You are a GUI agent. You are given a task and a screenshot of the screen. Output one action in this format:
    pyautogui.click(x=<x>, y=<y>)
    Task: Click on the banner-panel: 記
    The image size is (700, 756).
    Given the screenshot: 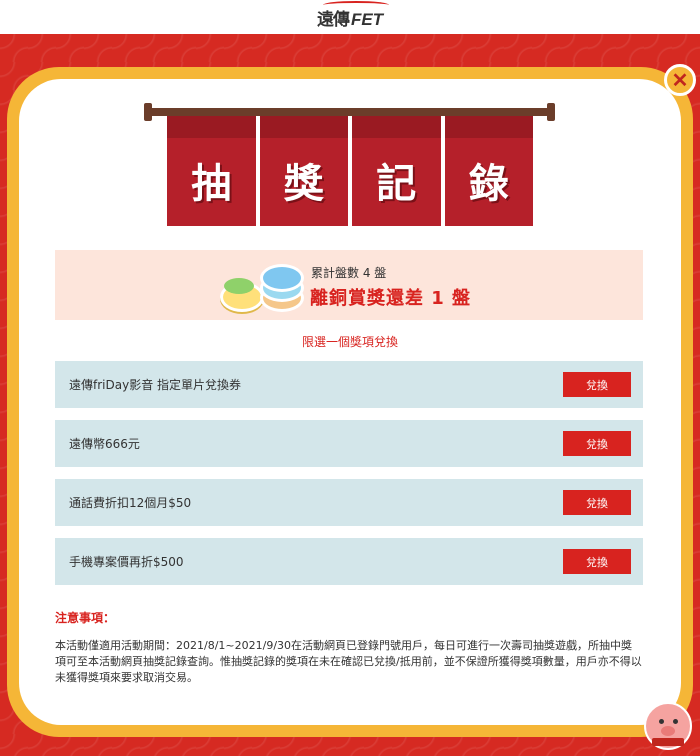 What is the action you would take?
    pyautogui.click(x=396, y=171)
    